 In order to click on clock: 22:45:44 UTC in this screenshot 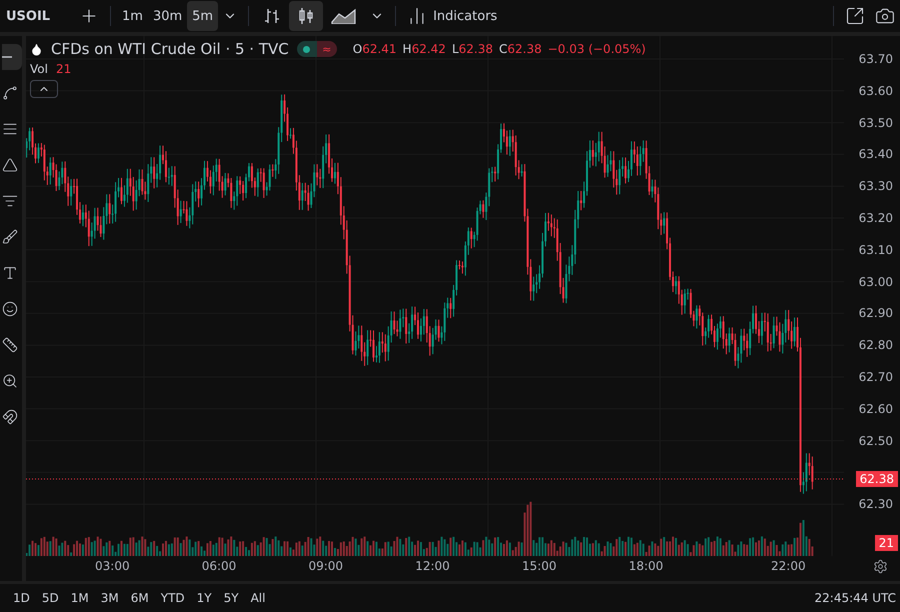, I will do `click(855, 598)`.